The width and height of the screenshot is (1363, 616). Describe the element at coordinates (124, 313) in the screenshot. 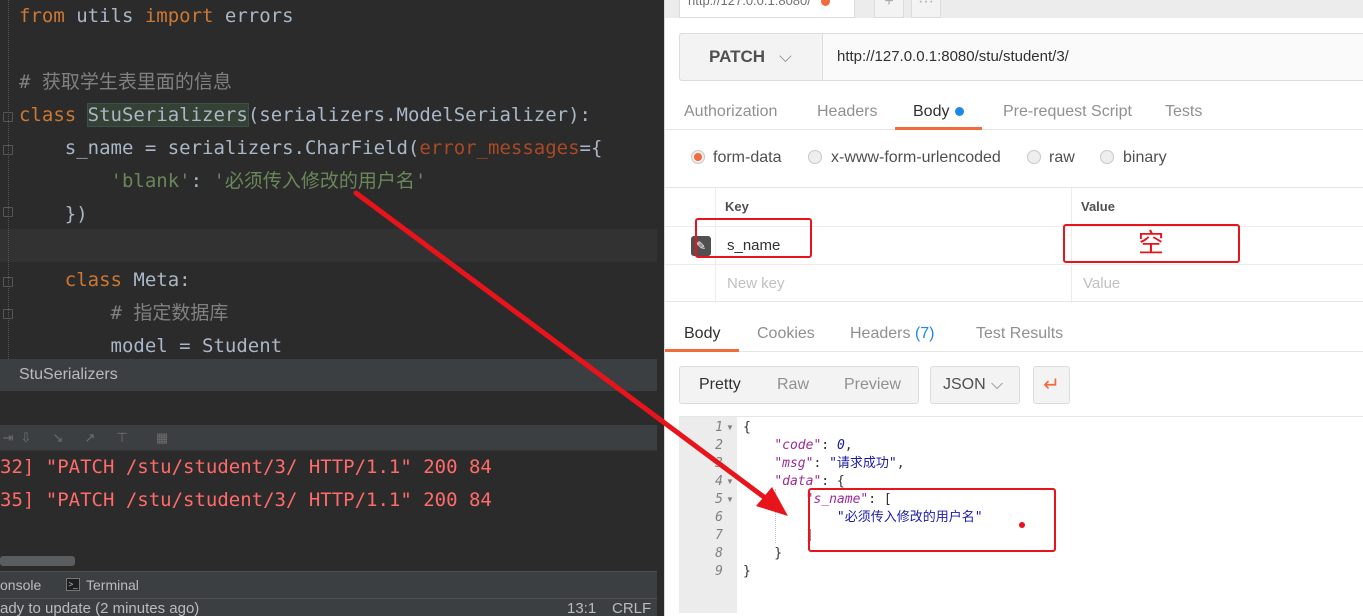

I see `code-line: # 指定数据库` at that location.